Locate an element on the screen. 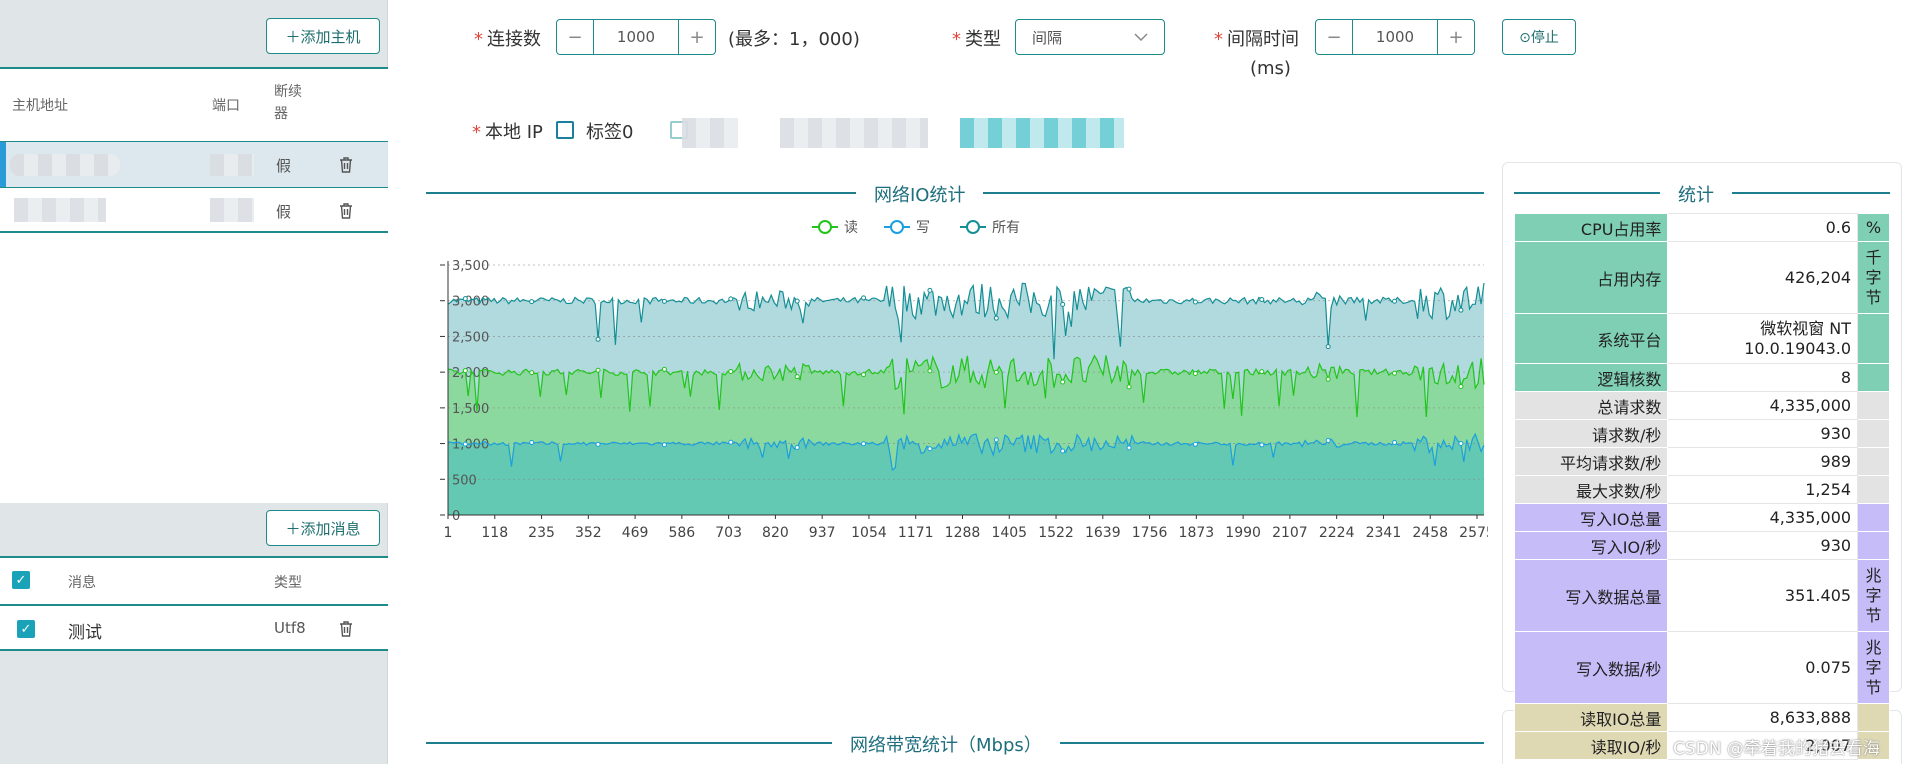 The height and width of the screenshot is (764, 1920). message-row: ✓ 测试 Utf8 is located at coordinates (194, 627).